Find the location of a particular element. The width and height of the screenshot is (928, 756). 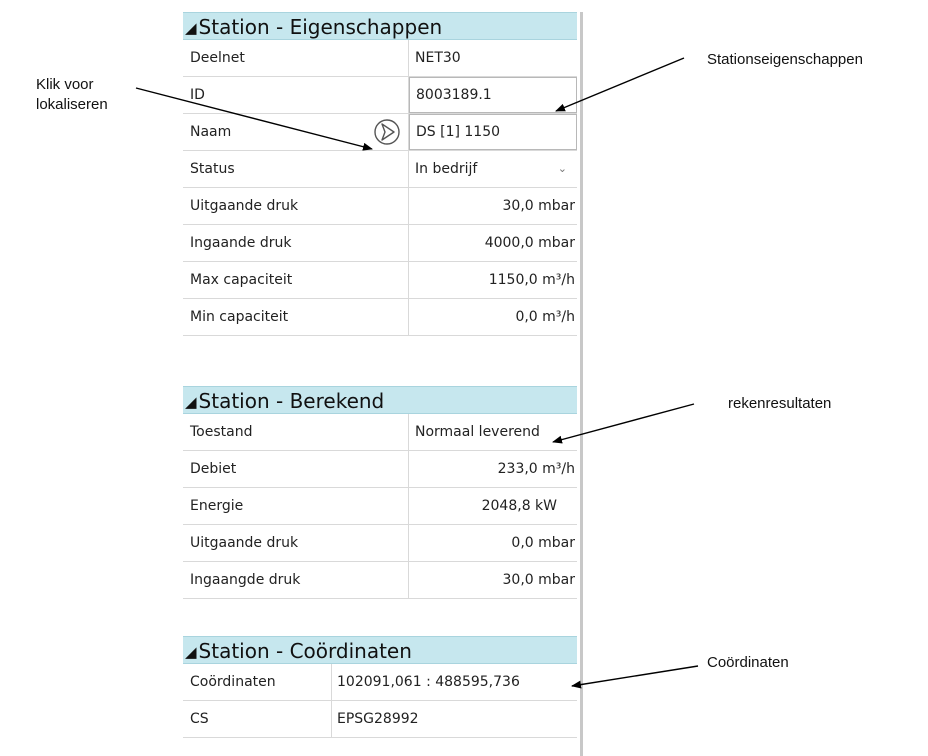

row-label: Max capaciteit is located at coordinates (296, 280).